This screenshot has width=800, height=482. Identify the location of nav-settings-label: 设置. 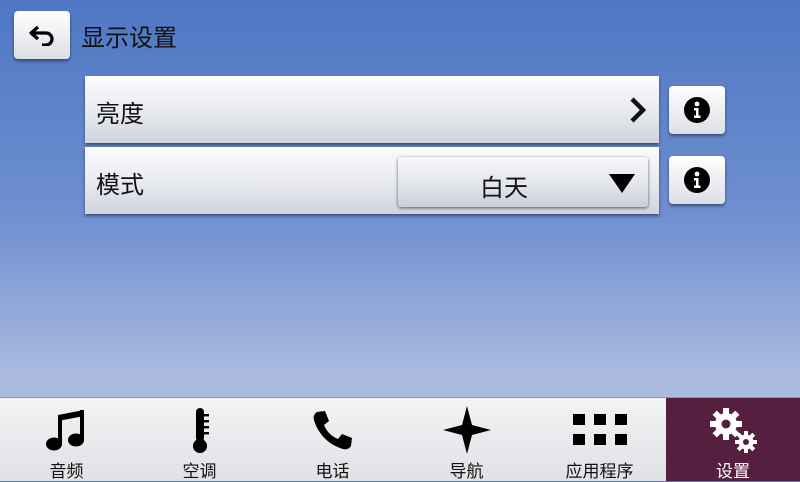
(733, 472).